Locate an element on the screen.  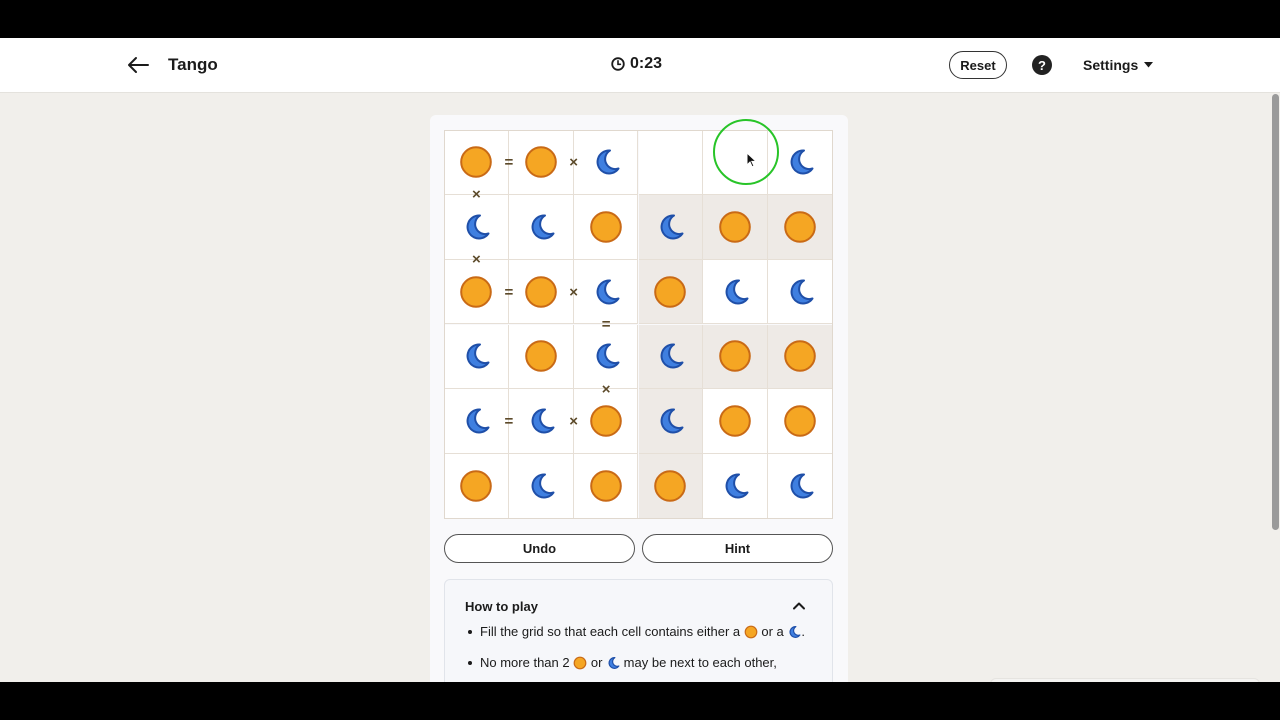
cell-r2-c6 is located at coordinates (800, 227).